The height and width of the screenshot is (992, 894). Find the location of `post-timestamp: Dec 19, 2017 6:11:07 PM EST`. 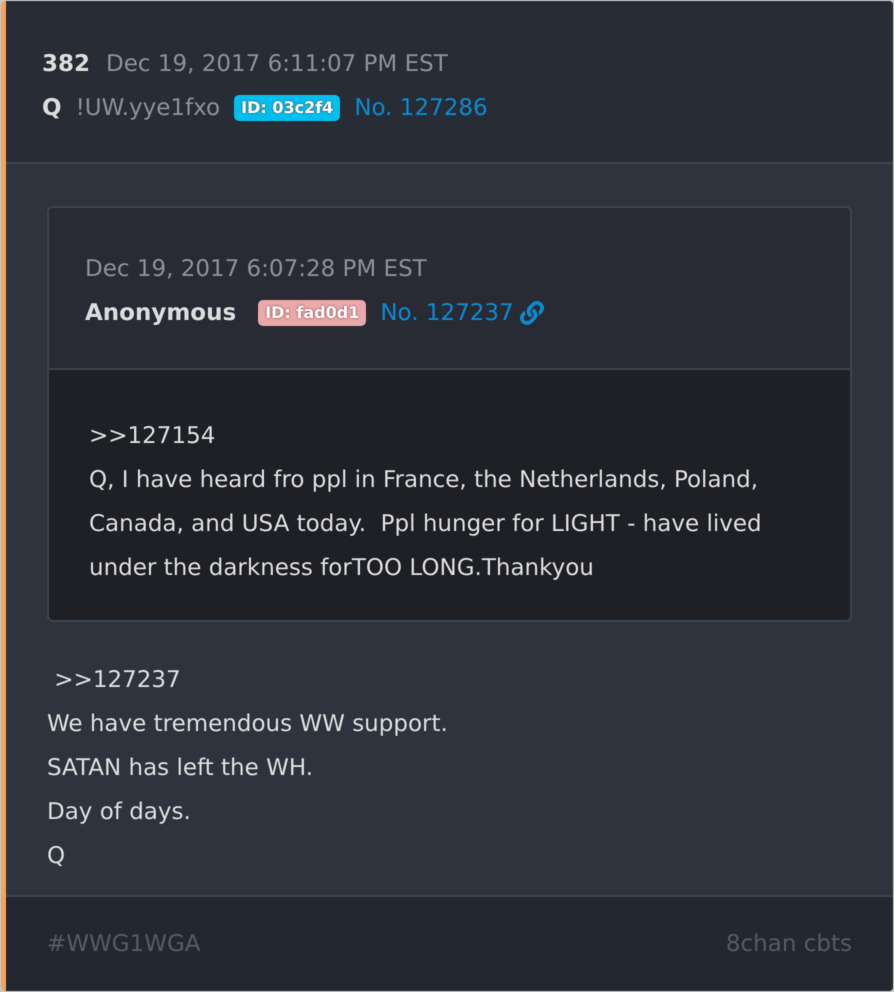

post-timestamp: Dec 19, 2017 6:11:07 PM EST is located at coordinates (277, 64).